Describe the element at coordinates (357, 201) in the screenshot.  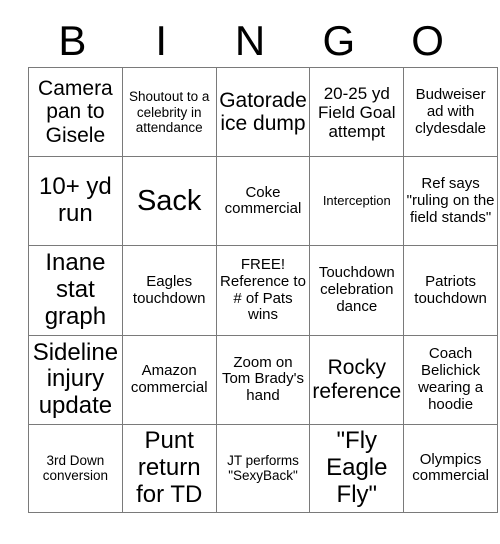
I see `bingo-cell-g2: Interception` at that location.